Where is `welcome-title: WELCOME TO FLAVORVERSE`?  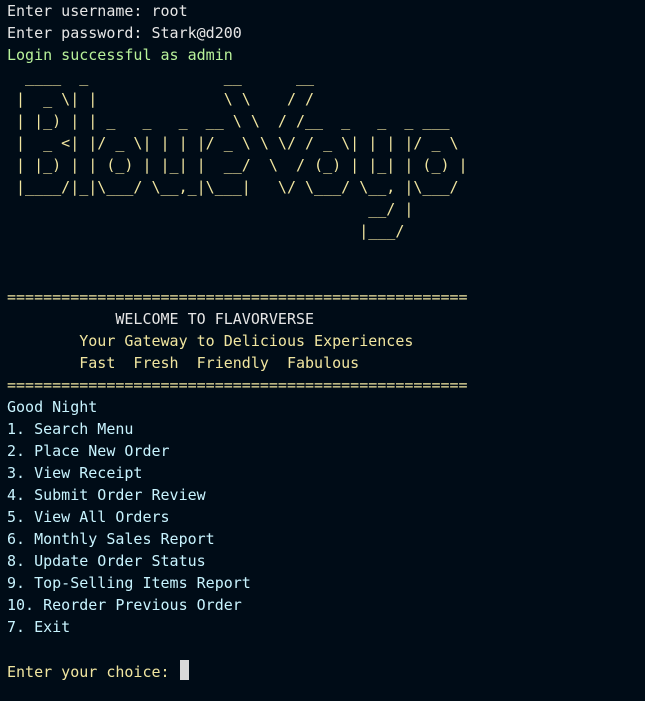
welcome-title: WELCOME TO FLAVORVERSE is located at coordinates (161, 319).